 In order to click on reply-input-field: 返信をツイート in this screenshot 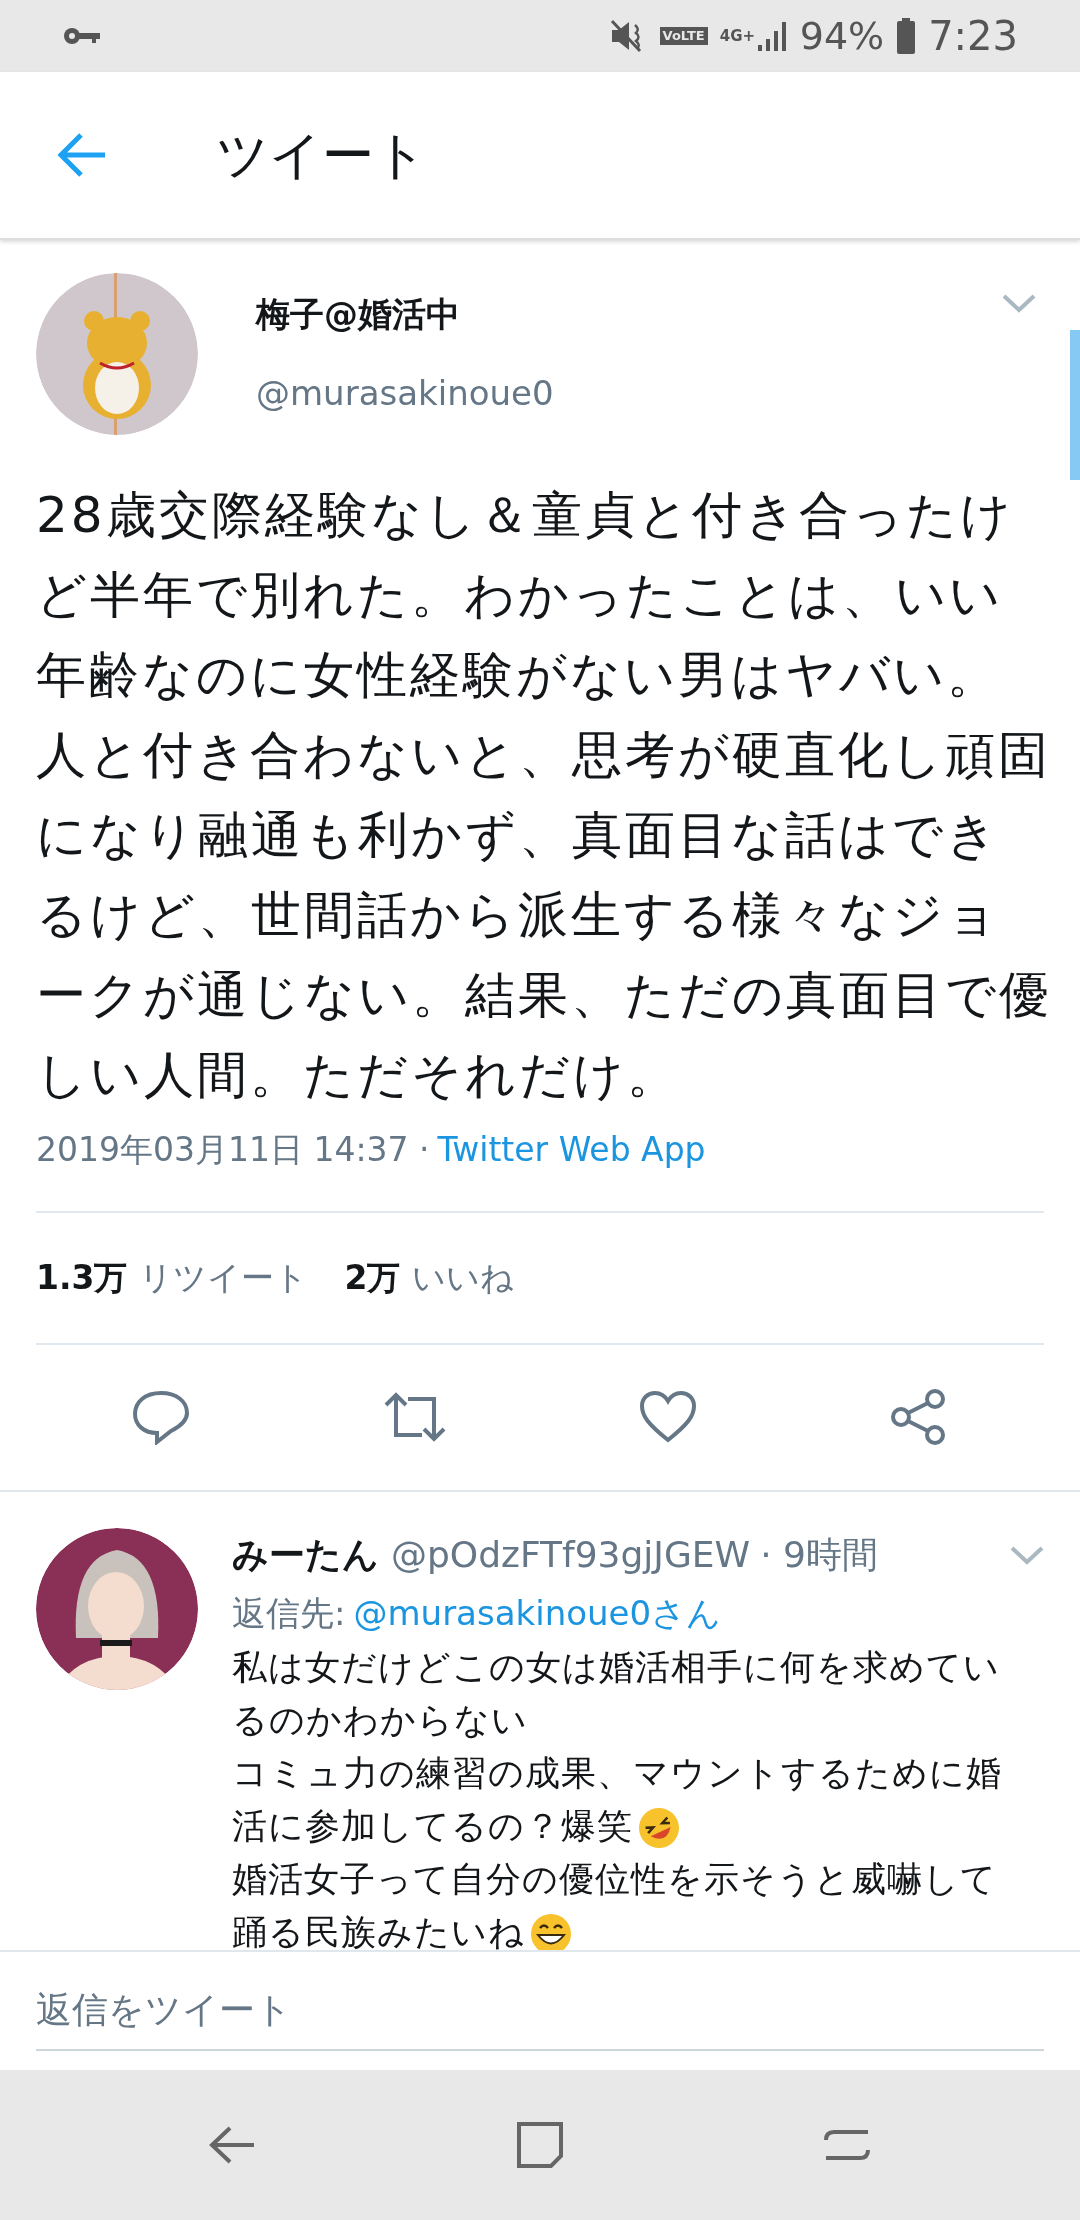, I will do `click(540, 2010)`.